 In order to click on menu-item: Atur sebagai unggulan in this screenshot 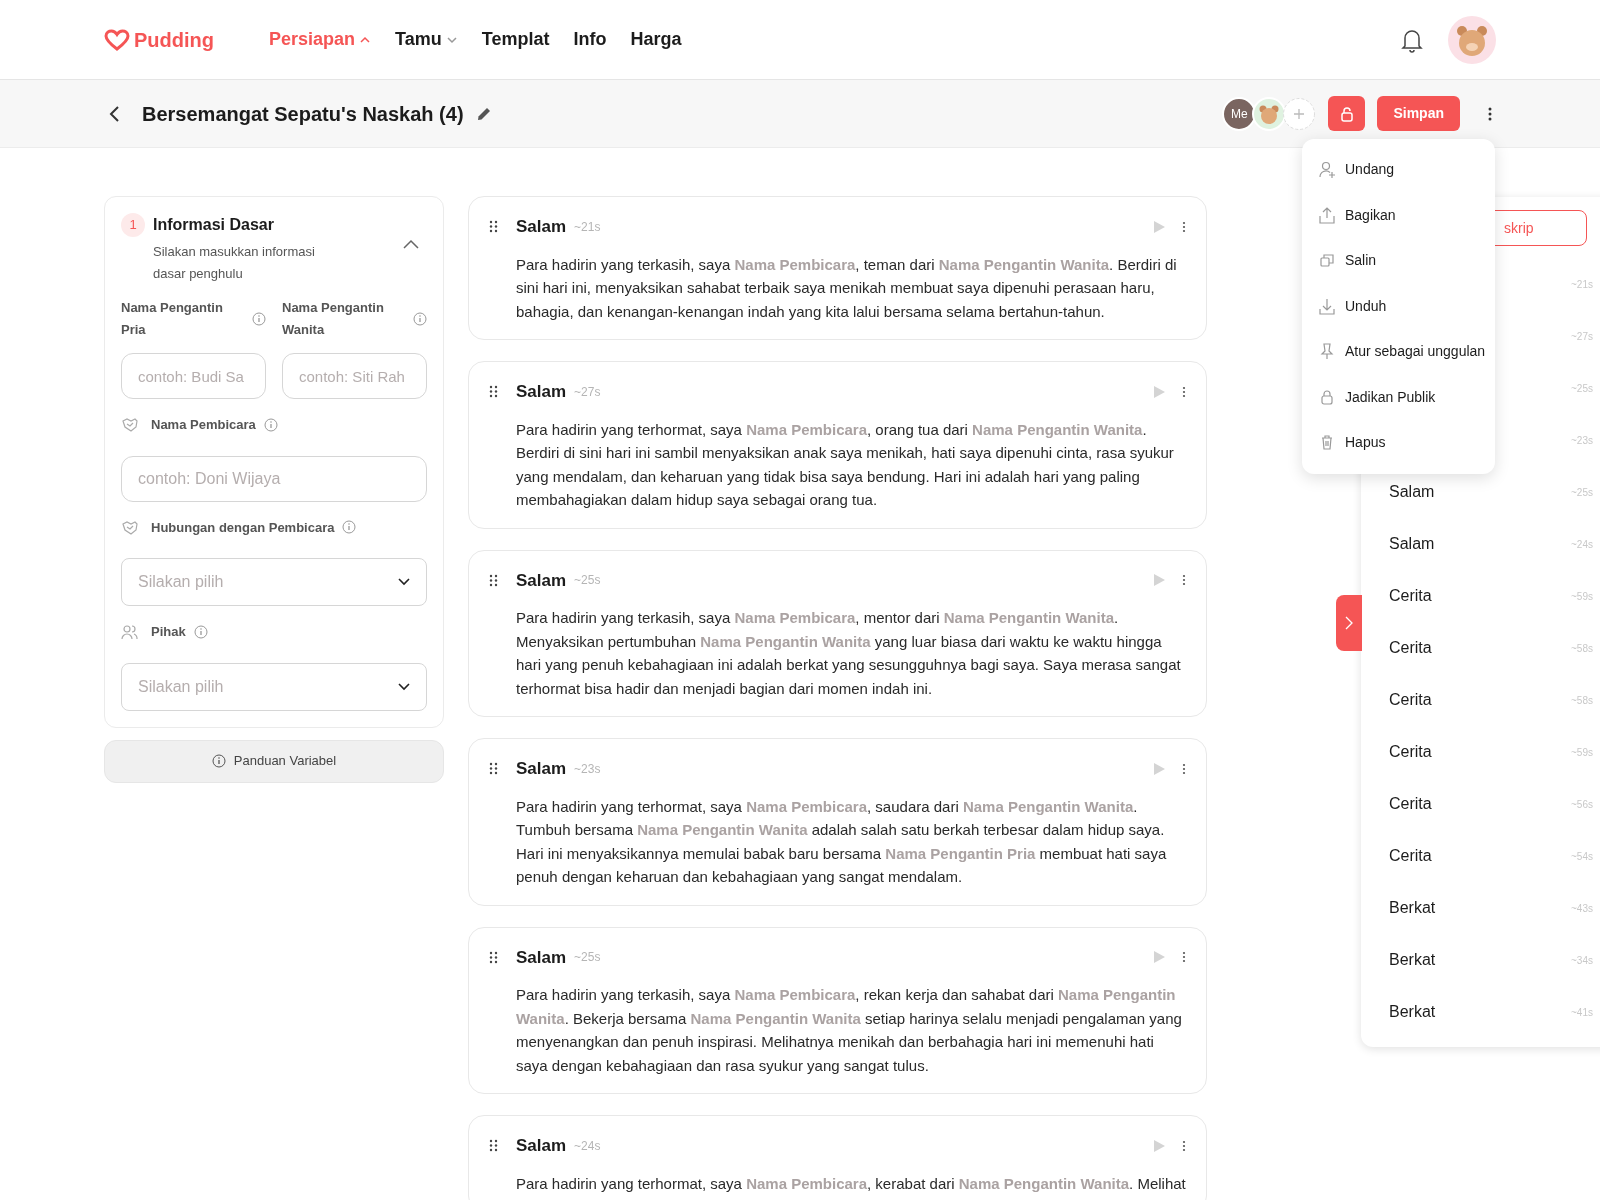, I will do `click(1398, 352)`.